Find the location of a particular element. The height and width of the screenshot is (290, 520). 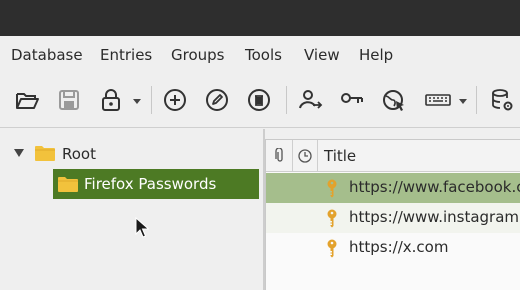

menu-groups: Groups is located at coordinates (197, 55).